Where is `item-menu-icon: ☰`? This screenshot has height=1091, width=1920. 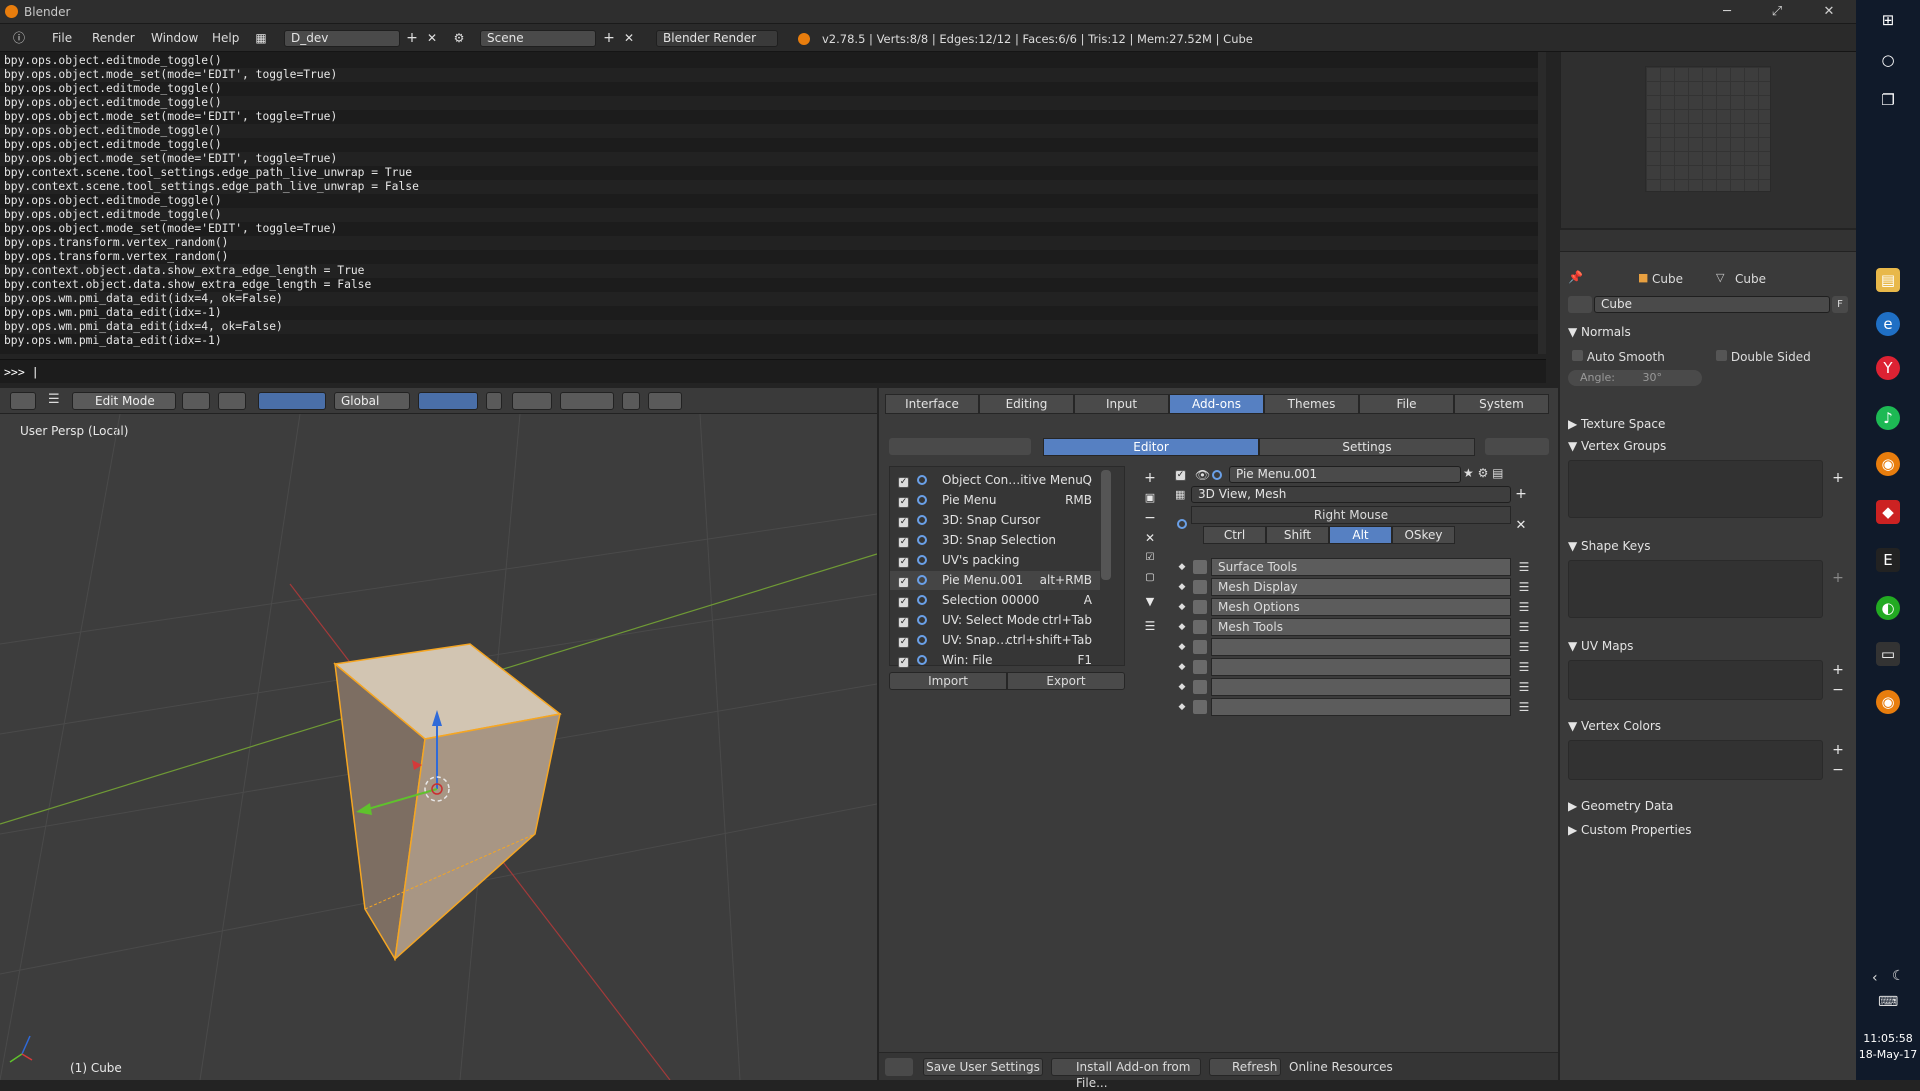
item-menu-icon: ☰ is located at coordinates (1524, 667).